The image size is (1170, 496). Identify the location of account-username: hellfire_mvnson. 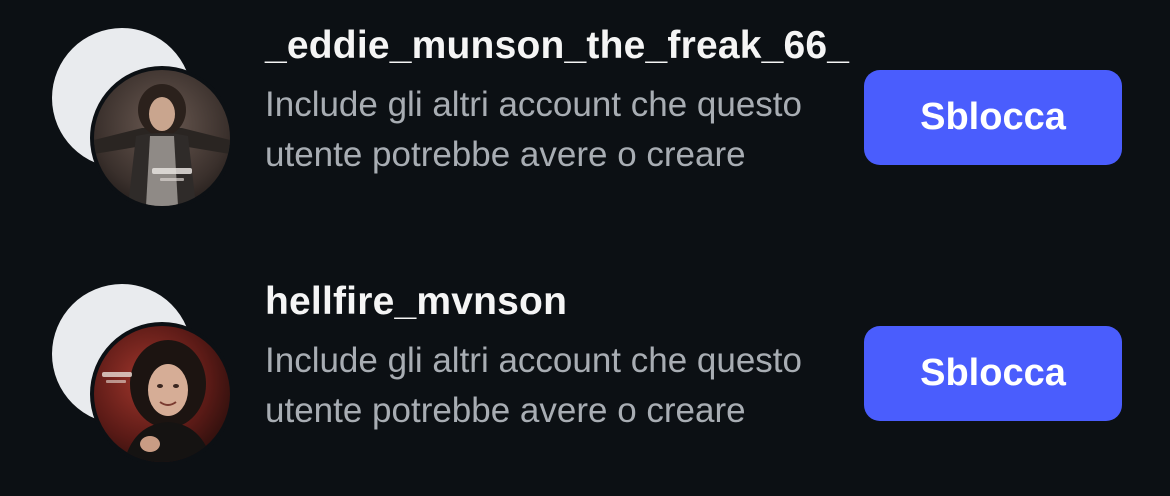
(416, 302).